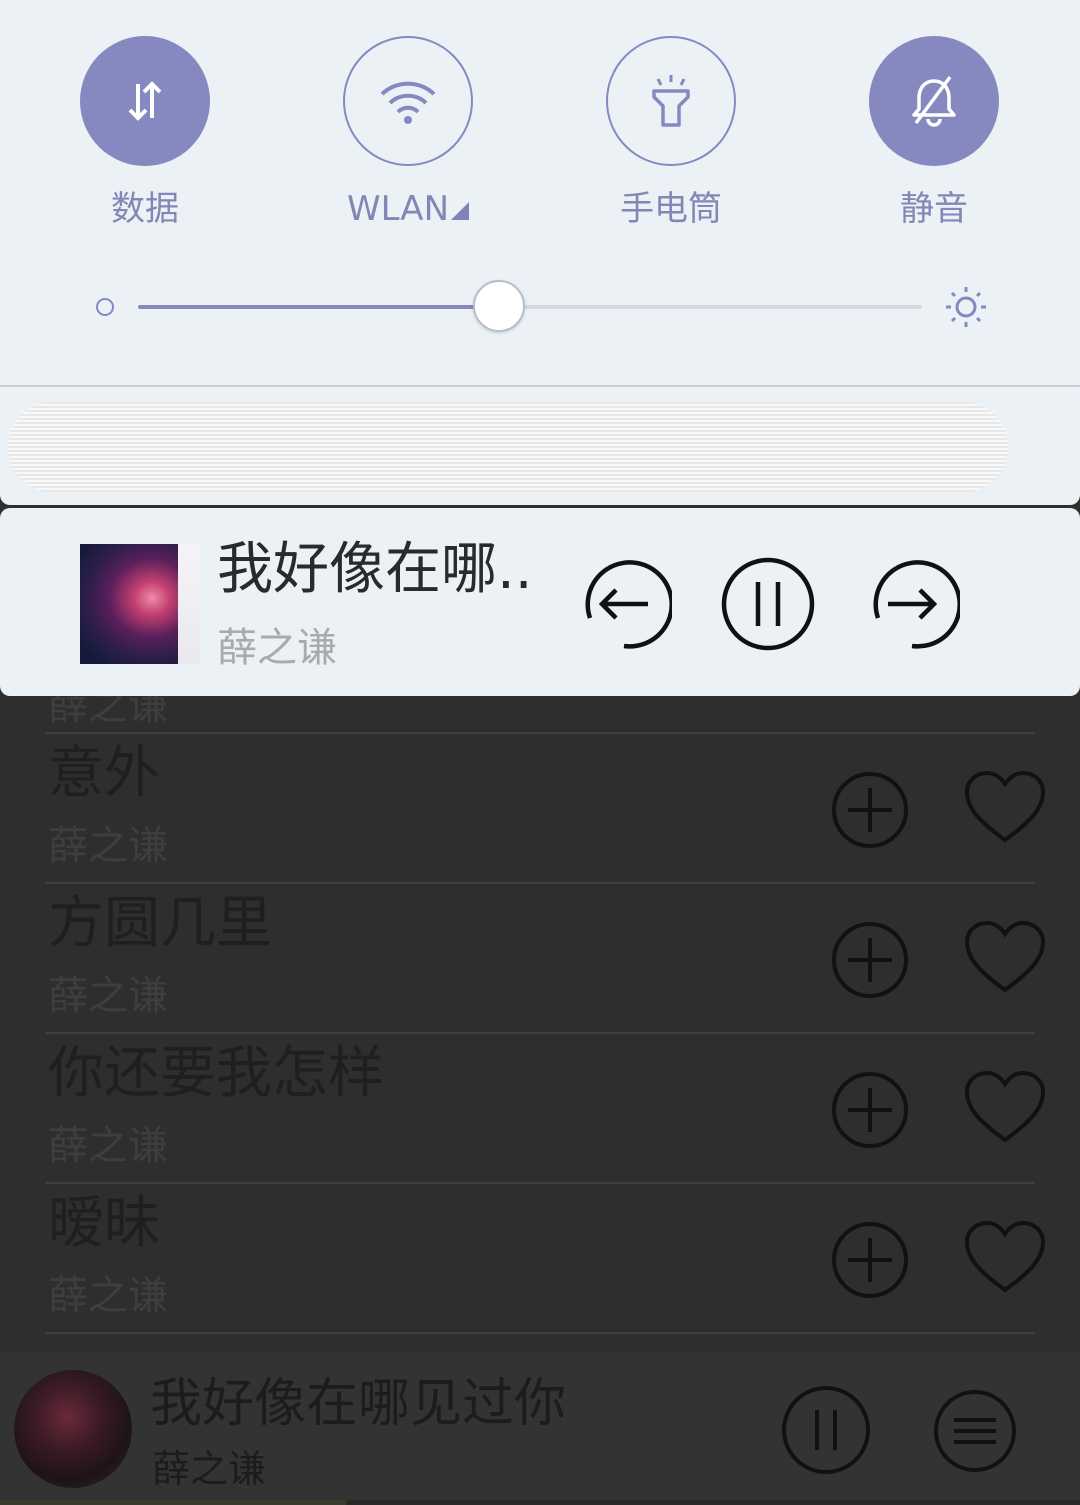  I want to click on brightness-high-icon, so click(966, 307).